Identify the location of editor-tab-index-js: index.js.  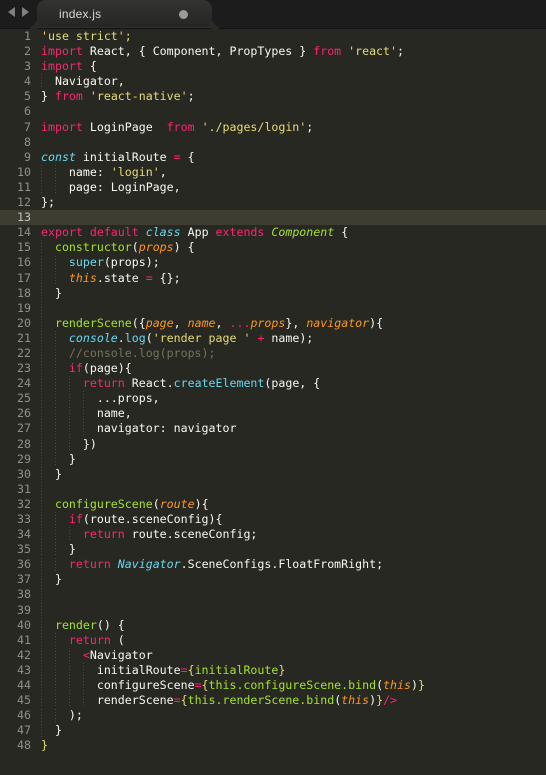
(124, 14).